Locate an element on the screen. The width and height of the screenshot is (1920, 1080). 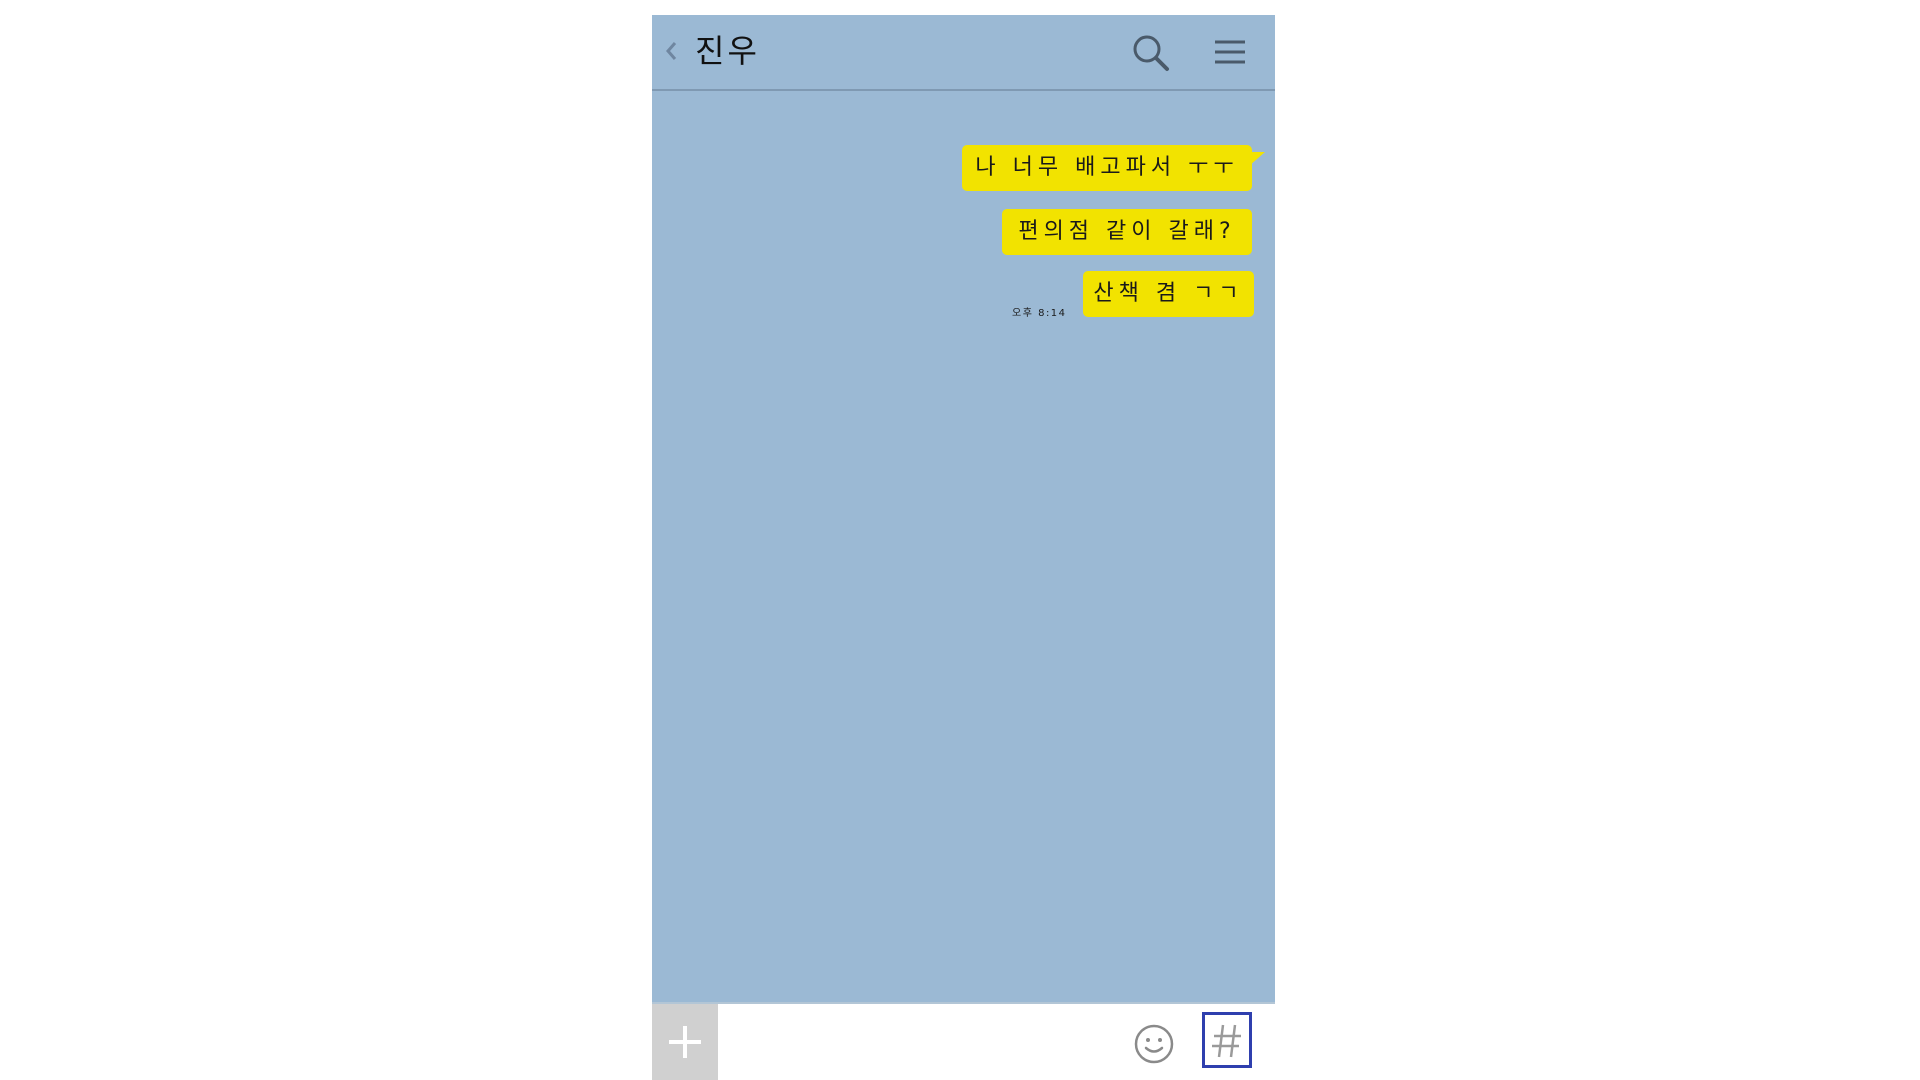
message-text: 산책 겸 ㄱㄱ is located at coordinates (1168, 293).